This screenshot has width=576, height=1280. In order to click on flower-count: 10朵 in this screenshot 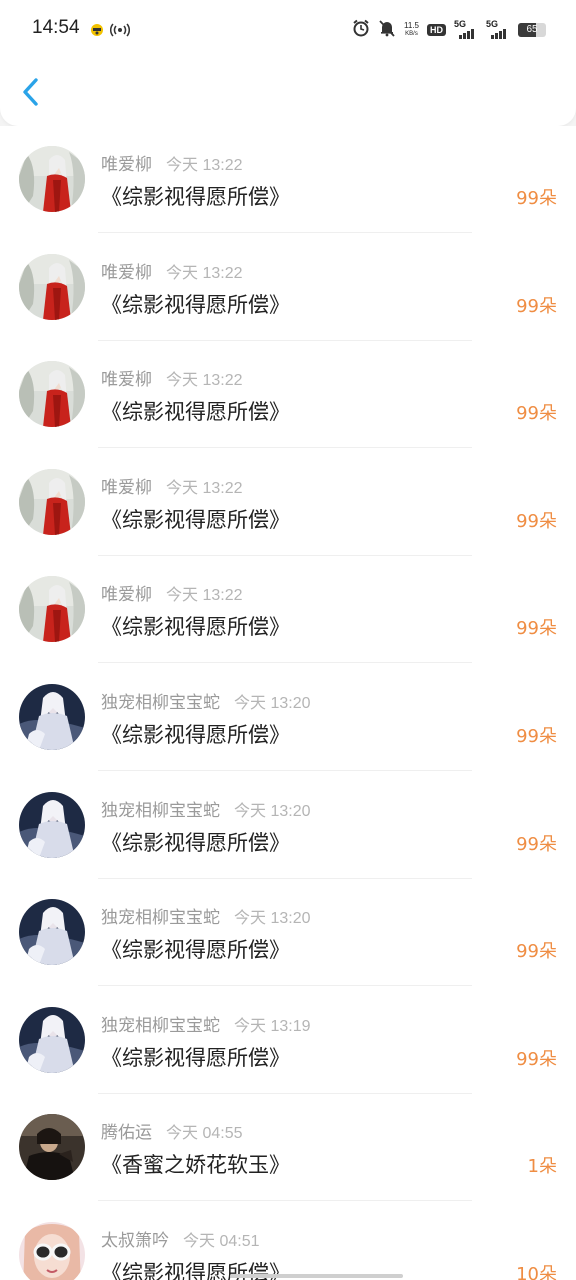, I will do `click(536, 1272)`.